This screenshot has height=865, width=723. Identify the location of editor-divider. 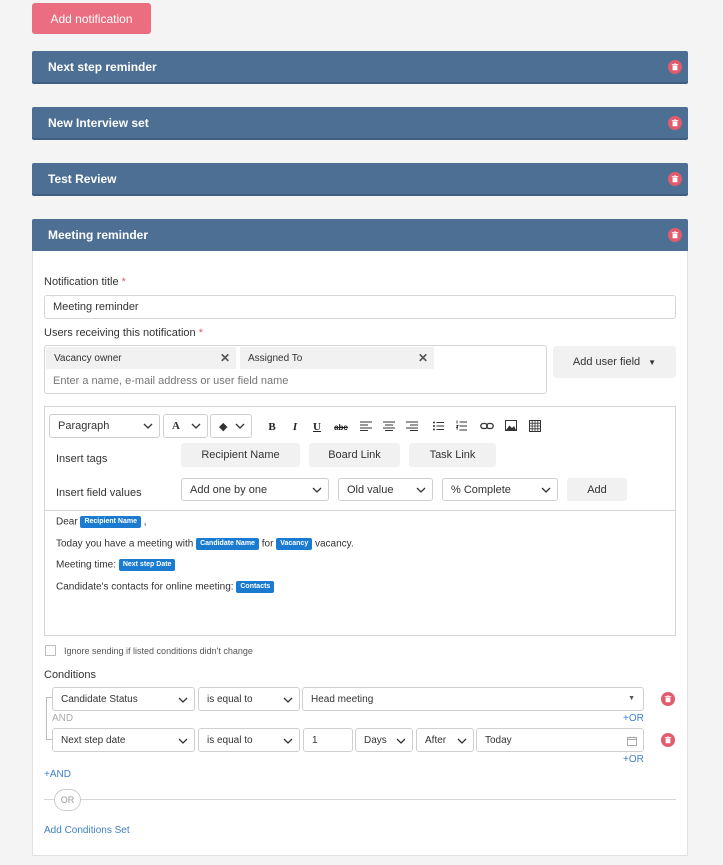
(360, 510).